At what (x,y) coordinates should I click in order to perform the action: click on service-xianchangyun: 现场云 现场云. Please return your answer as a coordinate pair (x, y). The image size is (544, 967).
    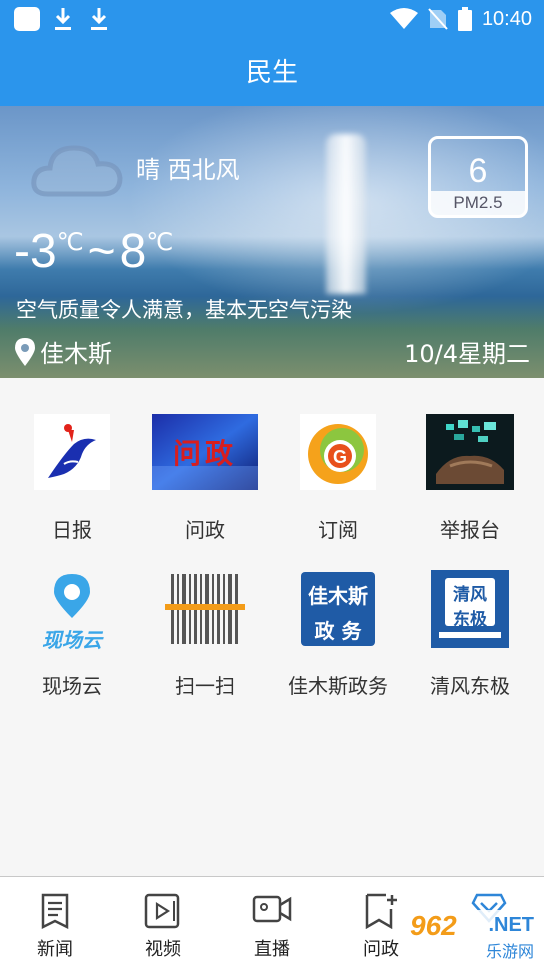
    Looking at the image, I should click on (72, 616).